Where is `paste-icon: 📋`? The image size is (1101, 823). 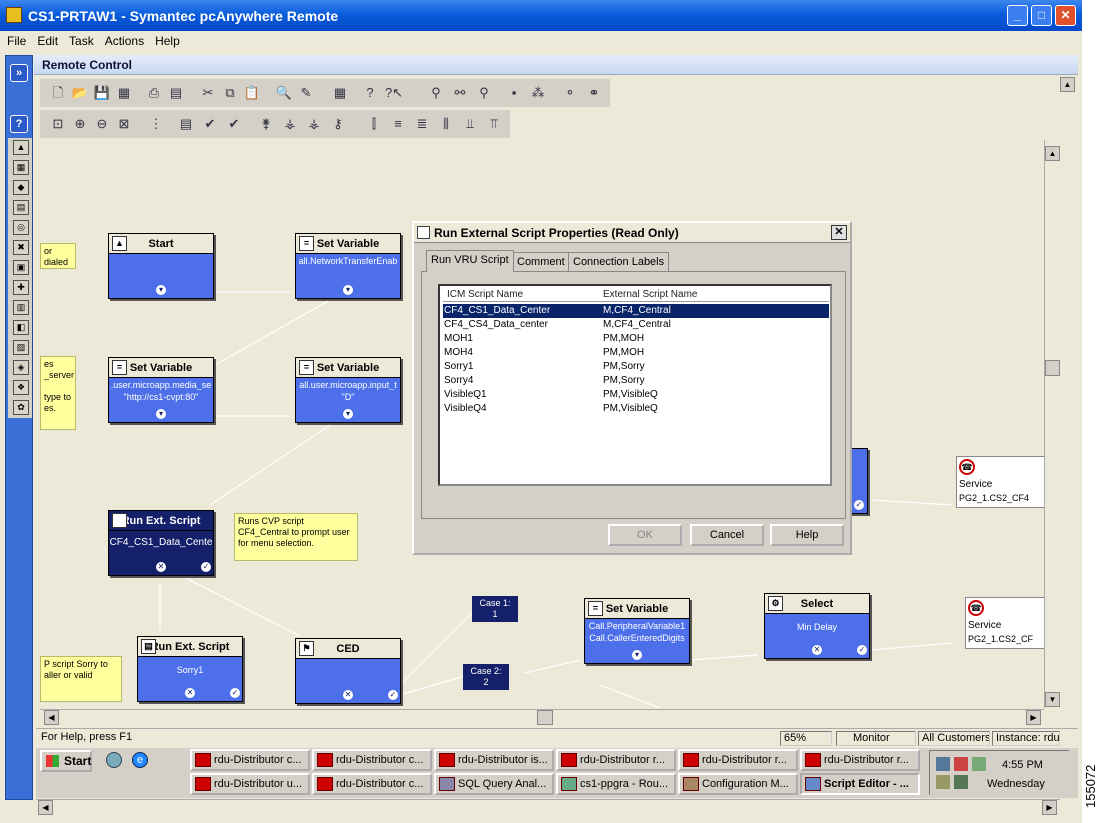
paste-icon: 📋 is located at coordinates (252, 93).